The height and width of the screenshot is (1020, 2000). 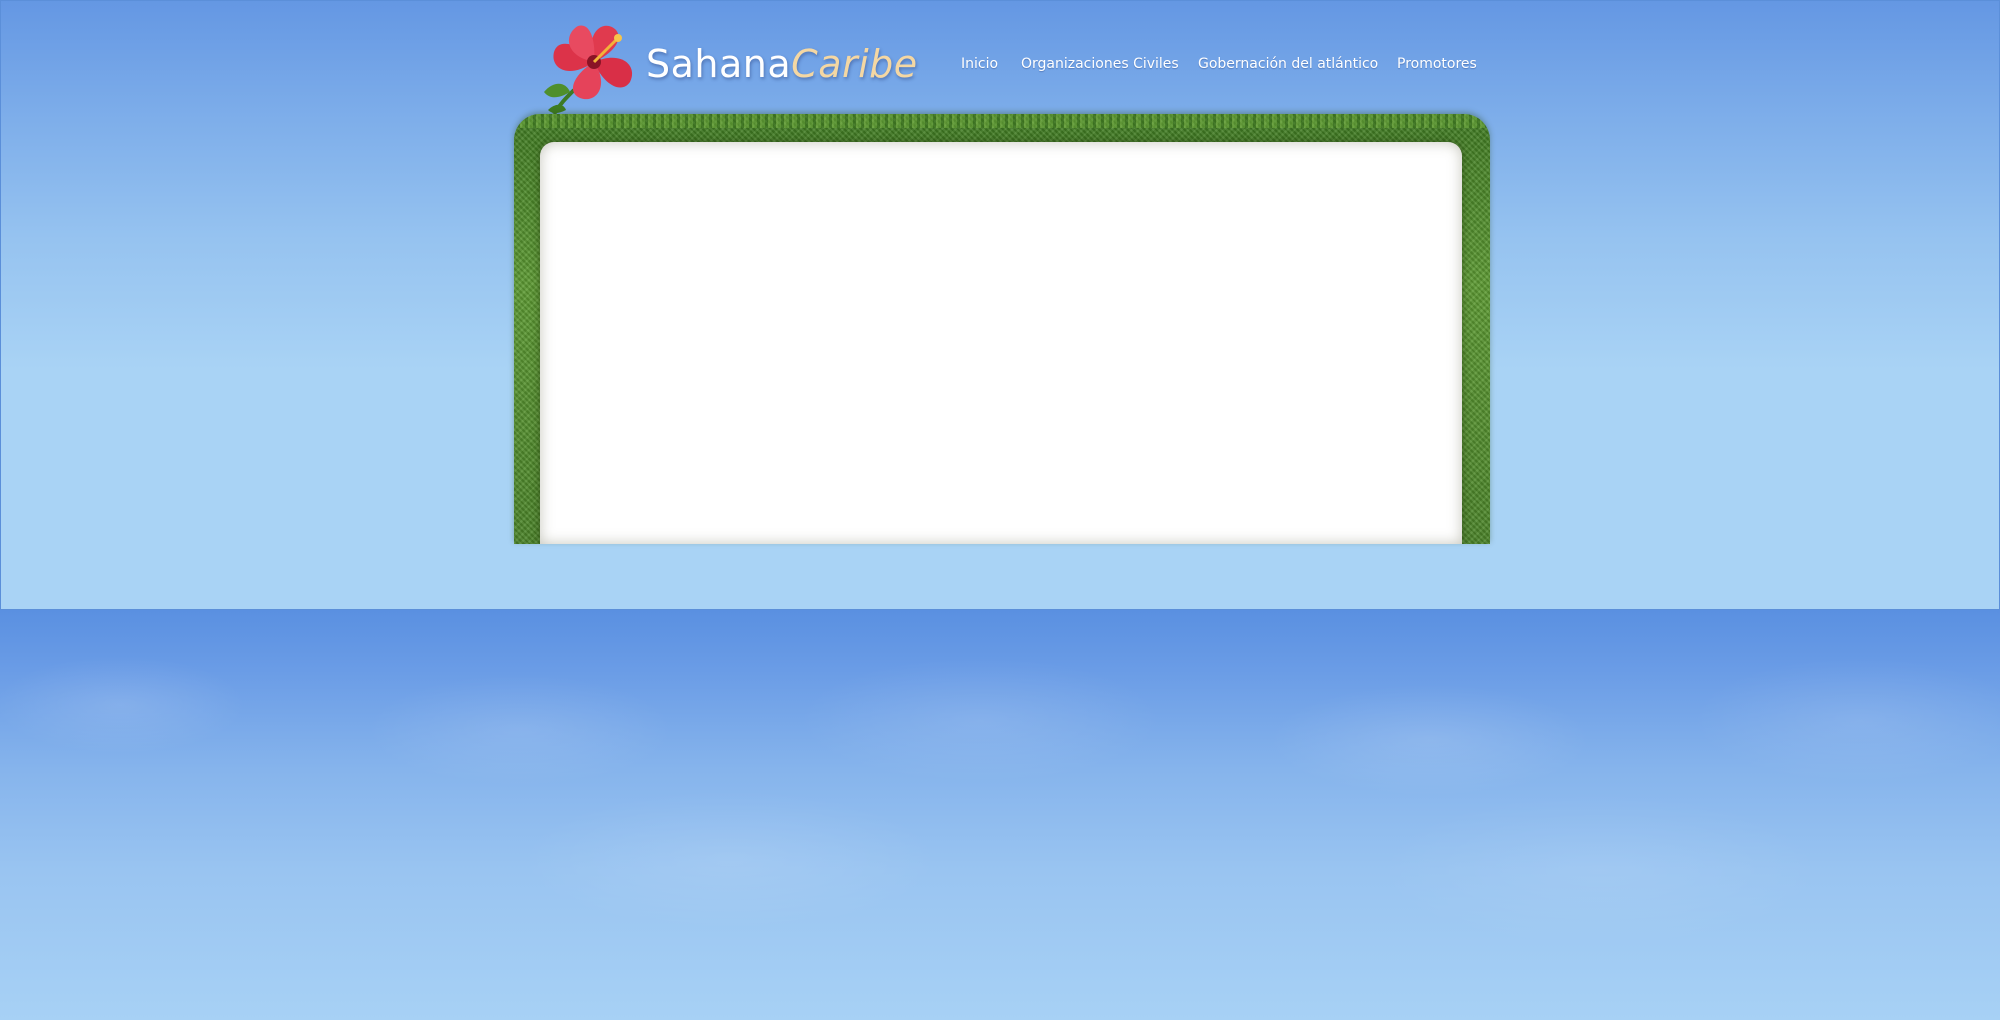 I want to click on nav-item-inicio: Inicio, so click(x=979, y=64).